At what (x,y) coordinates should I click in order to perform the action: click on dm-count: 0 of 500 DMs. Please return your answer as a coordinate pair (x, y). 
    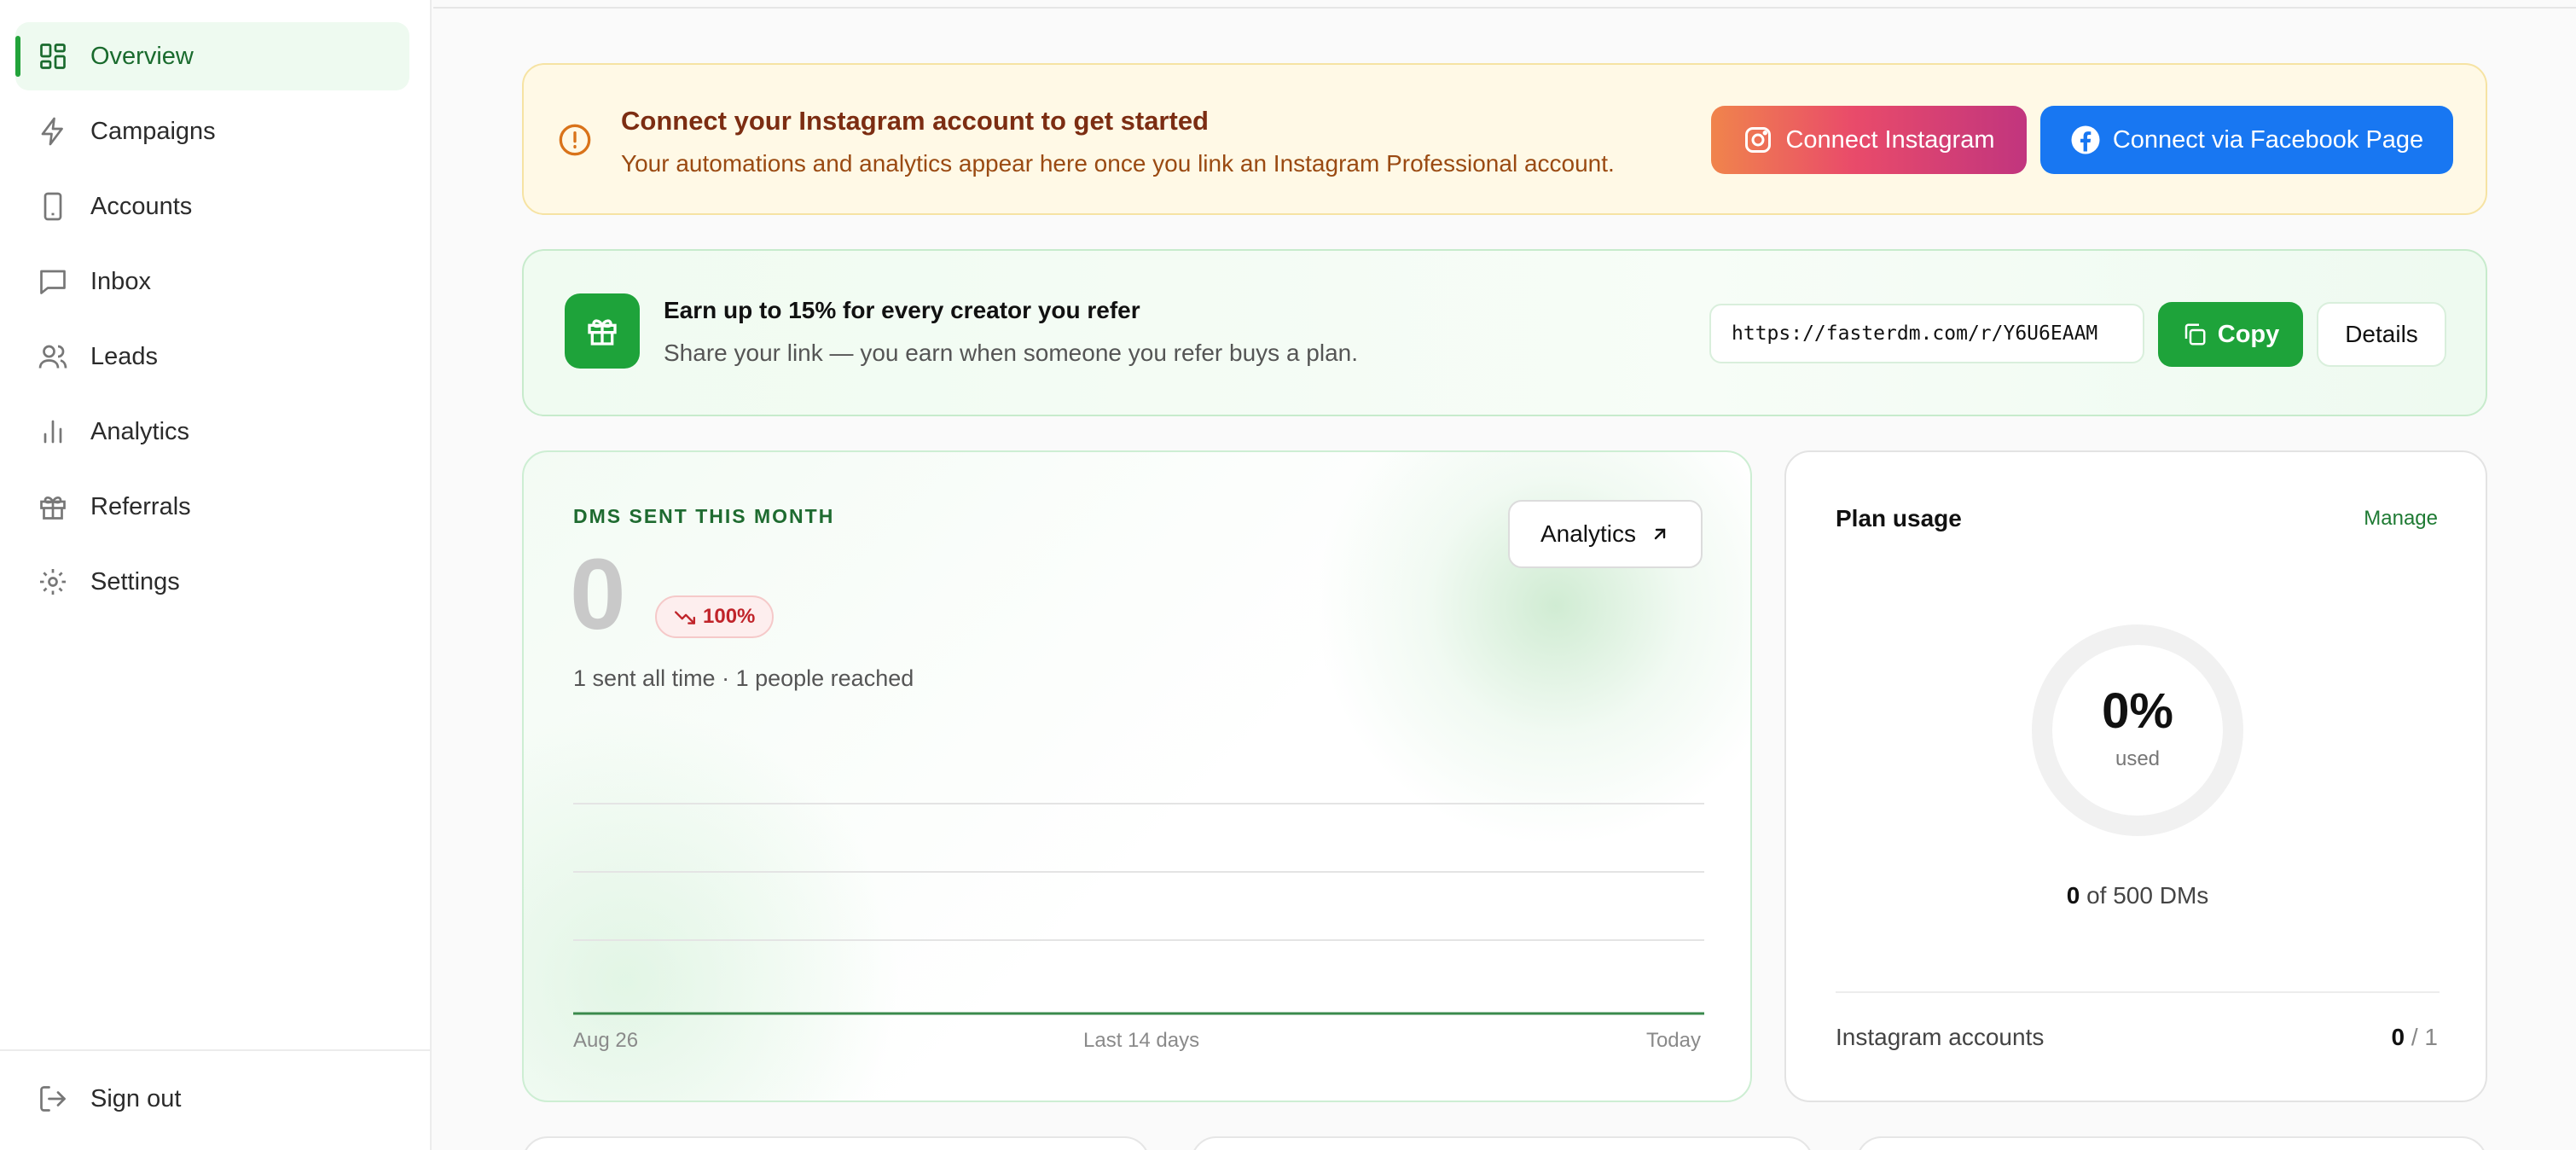
    Looking at the image, I should click on (2137, 895).